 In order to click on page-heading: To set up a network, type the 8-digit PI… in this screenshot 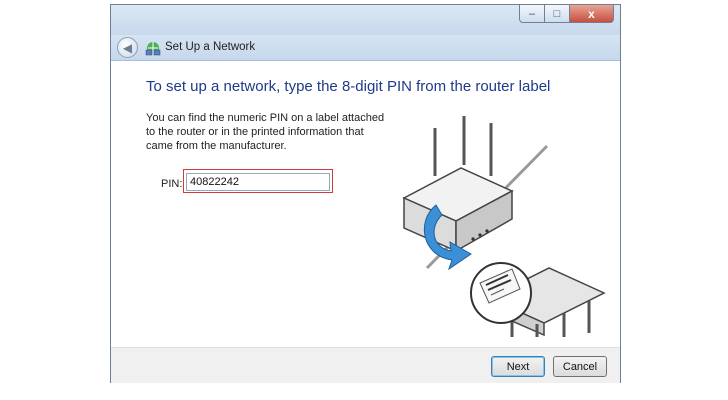, I will do `click(348, 86)`.